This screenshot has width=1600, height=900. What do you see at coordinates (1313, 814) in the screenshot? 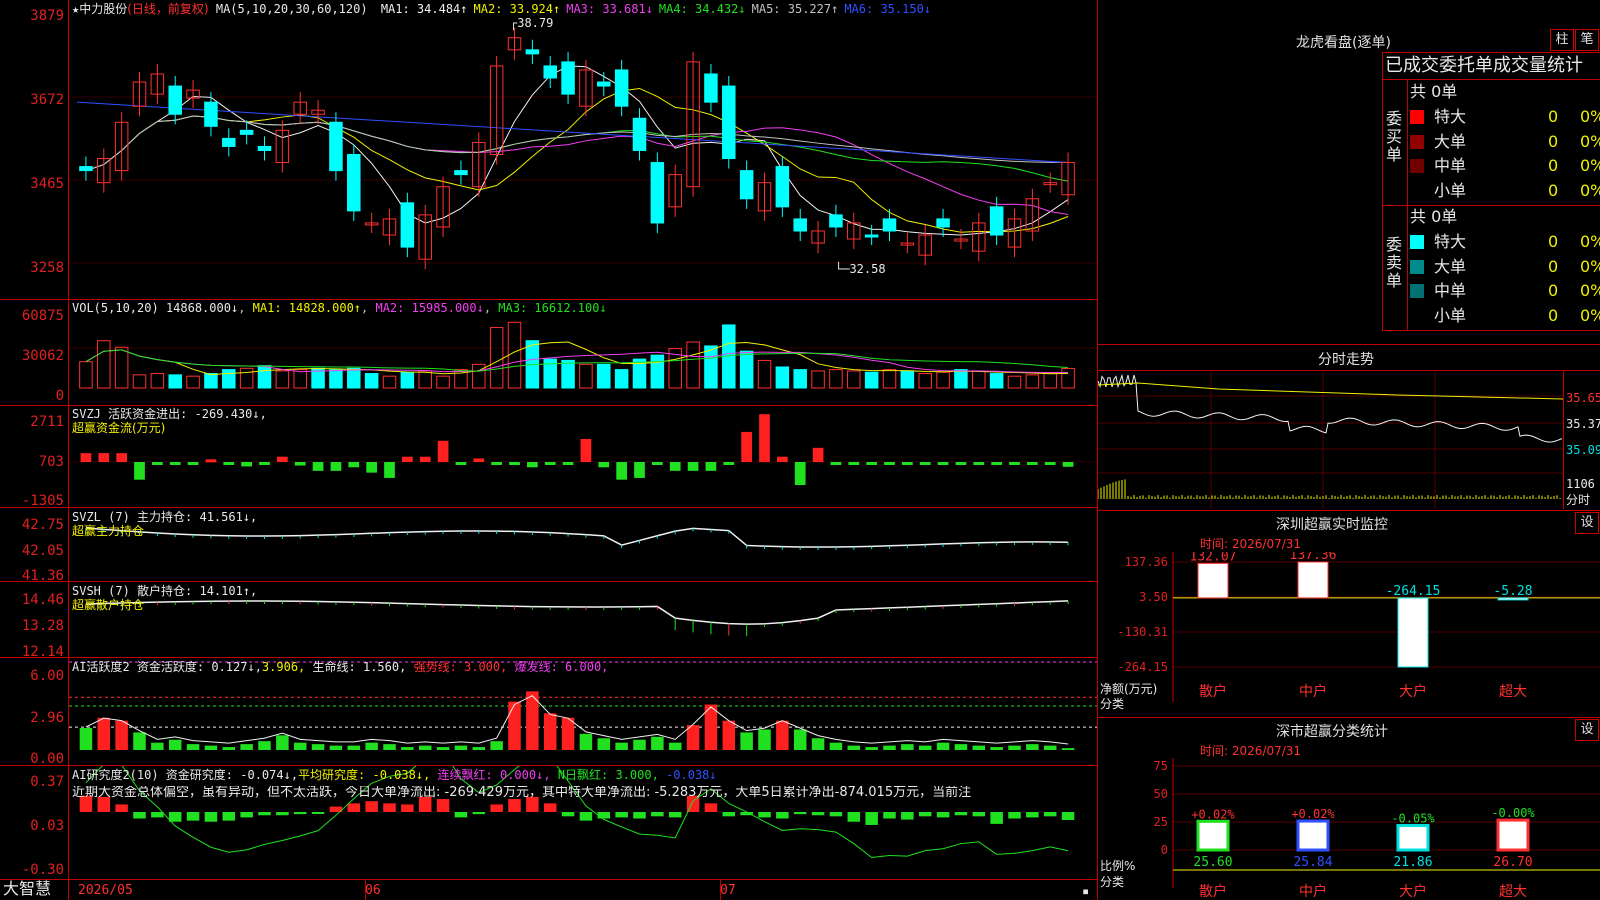
I see `classify-pct: +0.02%` at bounding box center [1313, 814].